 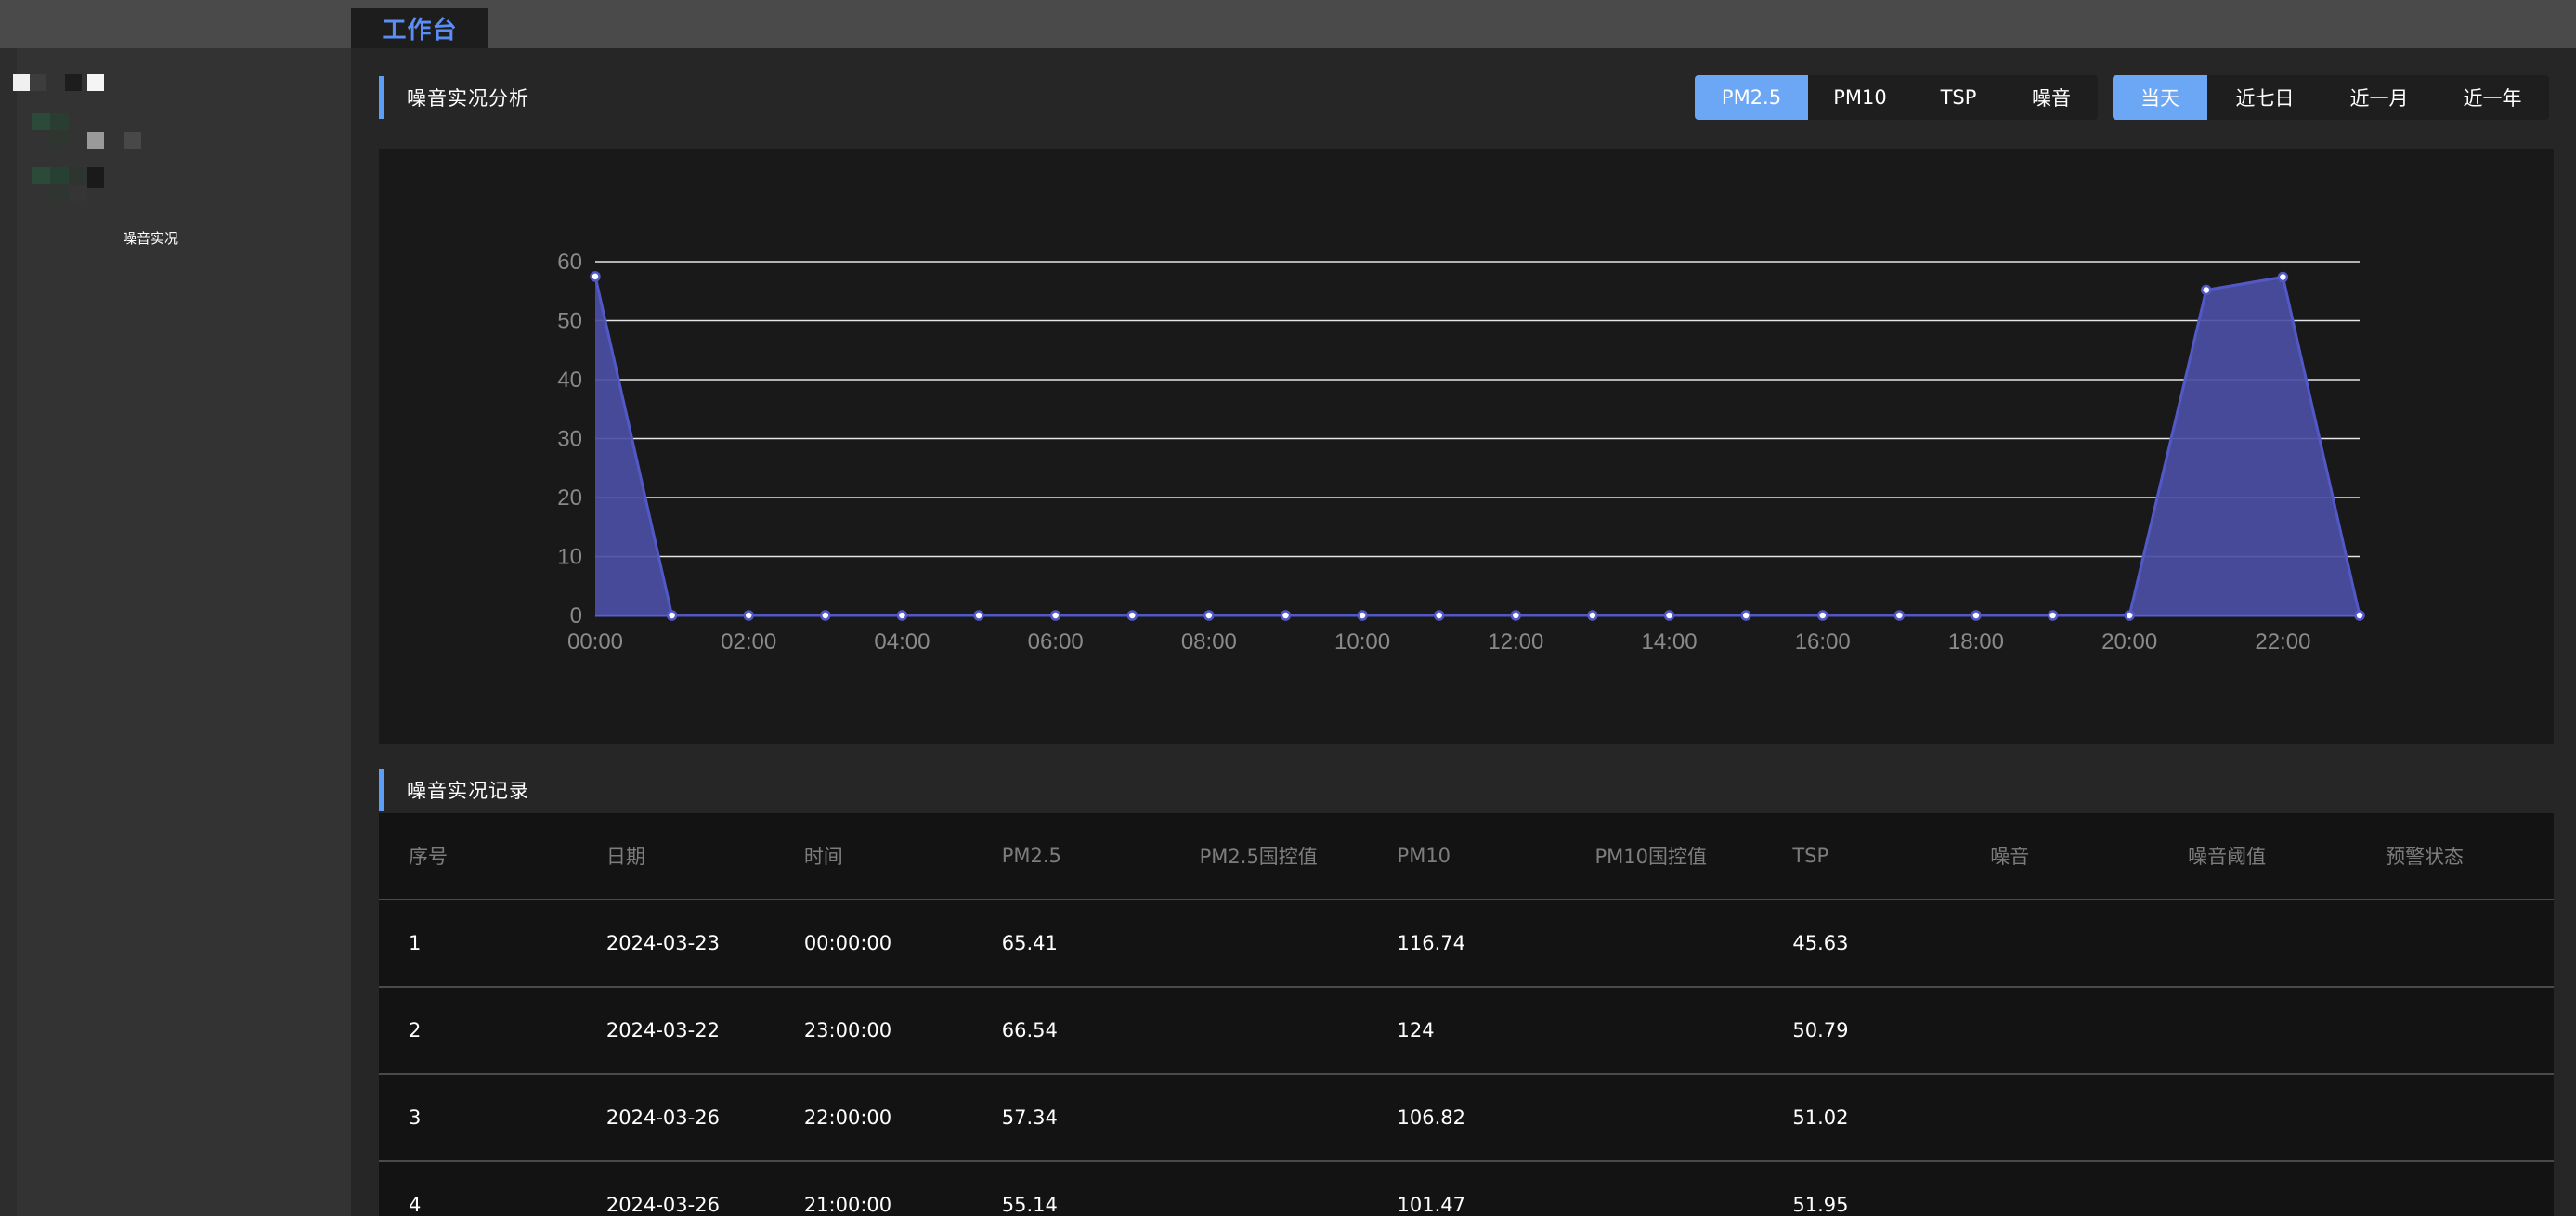 I want to click on table-cell: 116.74, so click(x=1431, y=943).